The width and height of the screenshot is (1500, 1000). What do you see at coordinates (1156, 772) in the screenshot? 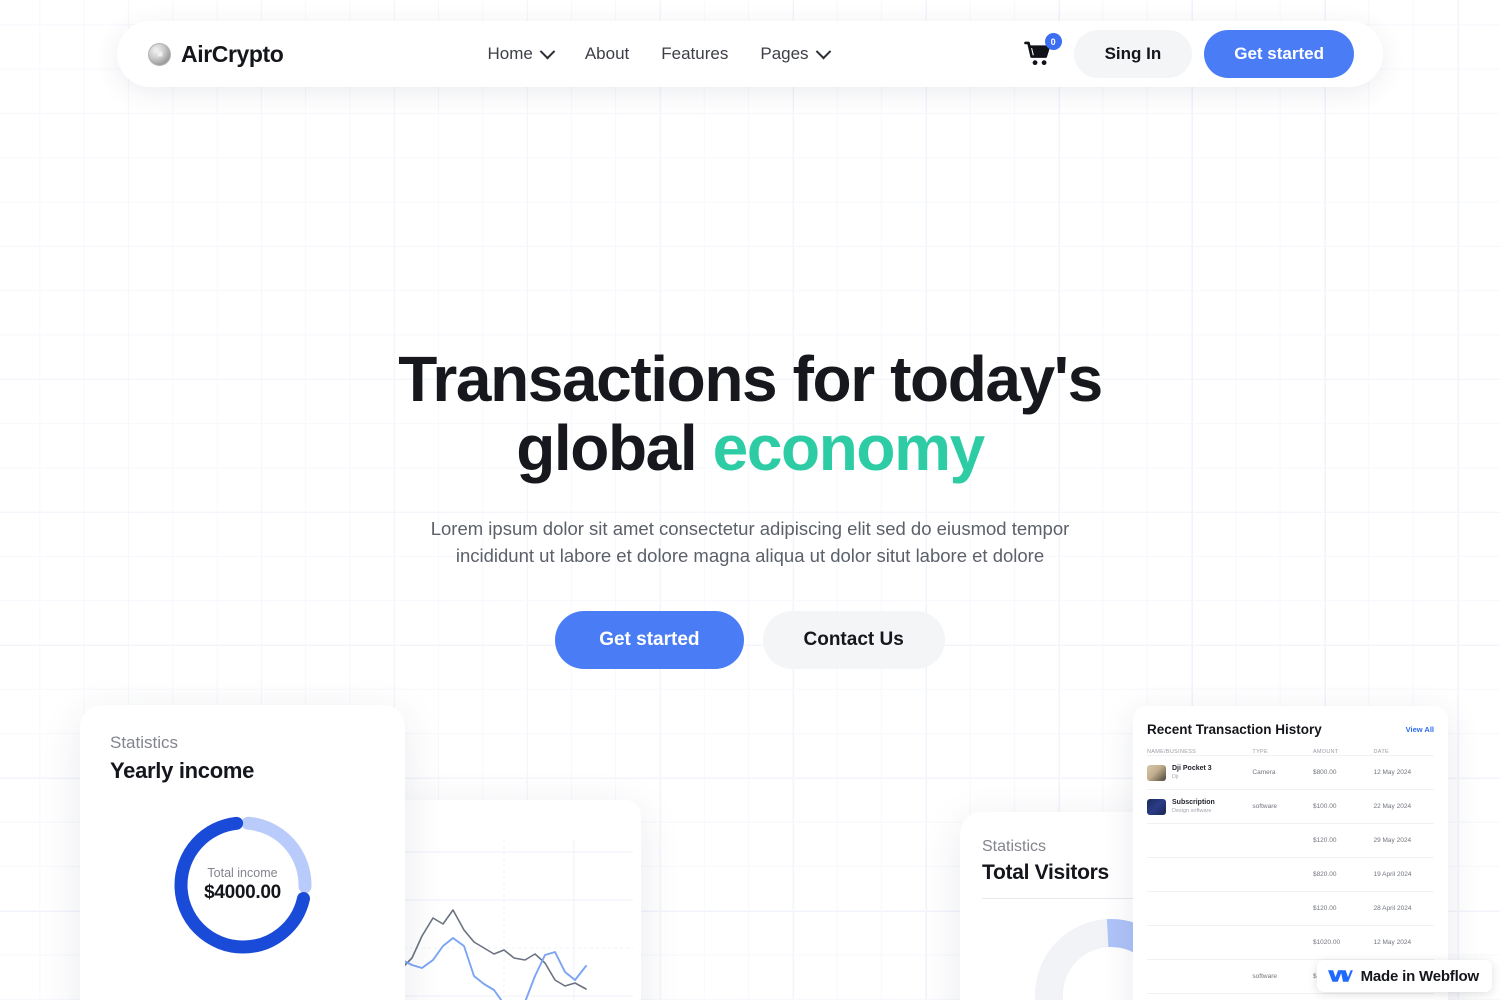
I see `camera-thumbnail-icon` at bounding box center [1156, 772].